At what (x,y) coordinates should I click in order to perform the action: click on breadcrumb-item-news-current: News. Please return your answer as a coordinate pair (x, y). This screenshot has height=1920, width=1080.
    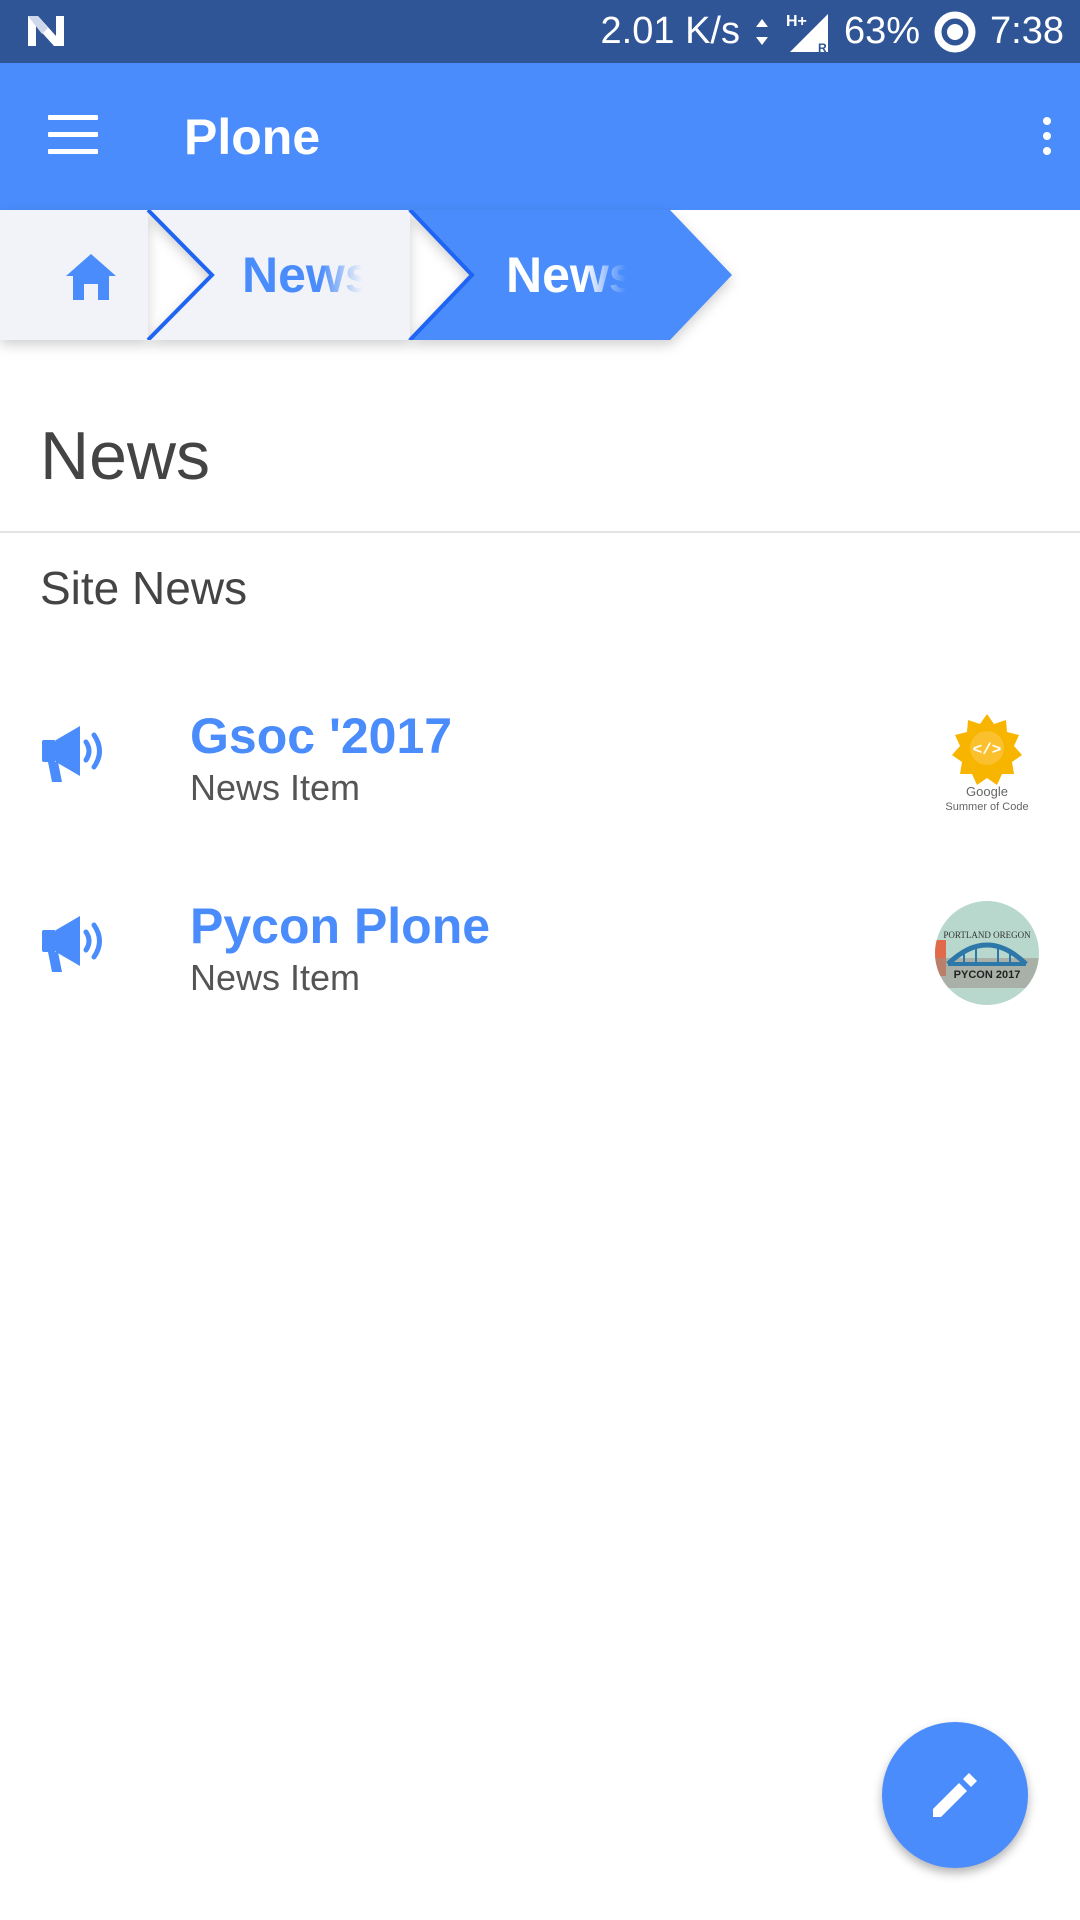
    Looking at the image, I should click on (573, 275).